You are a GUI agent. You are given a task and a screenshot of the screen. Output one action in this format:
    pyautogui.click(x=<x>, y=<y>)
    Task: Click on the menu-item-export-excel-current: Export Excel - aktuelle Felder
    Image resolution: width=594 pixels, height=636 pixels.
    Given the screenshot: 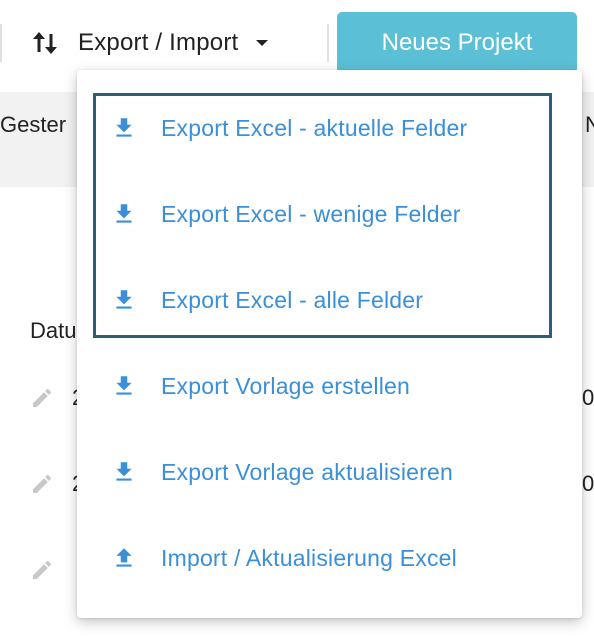 What is the action you would take?
    pyautogui.click(x=329, y=128)
    